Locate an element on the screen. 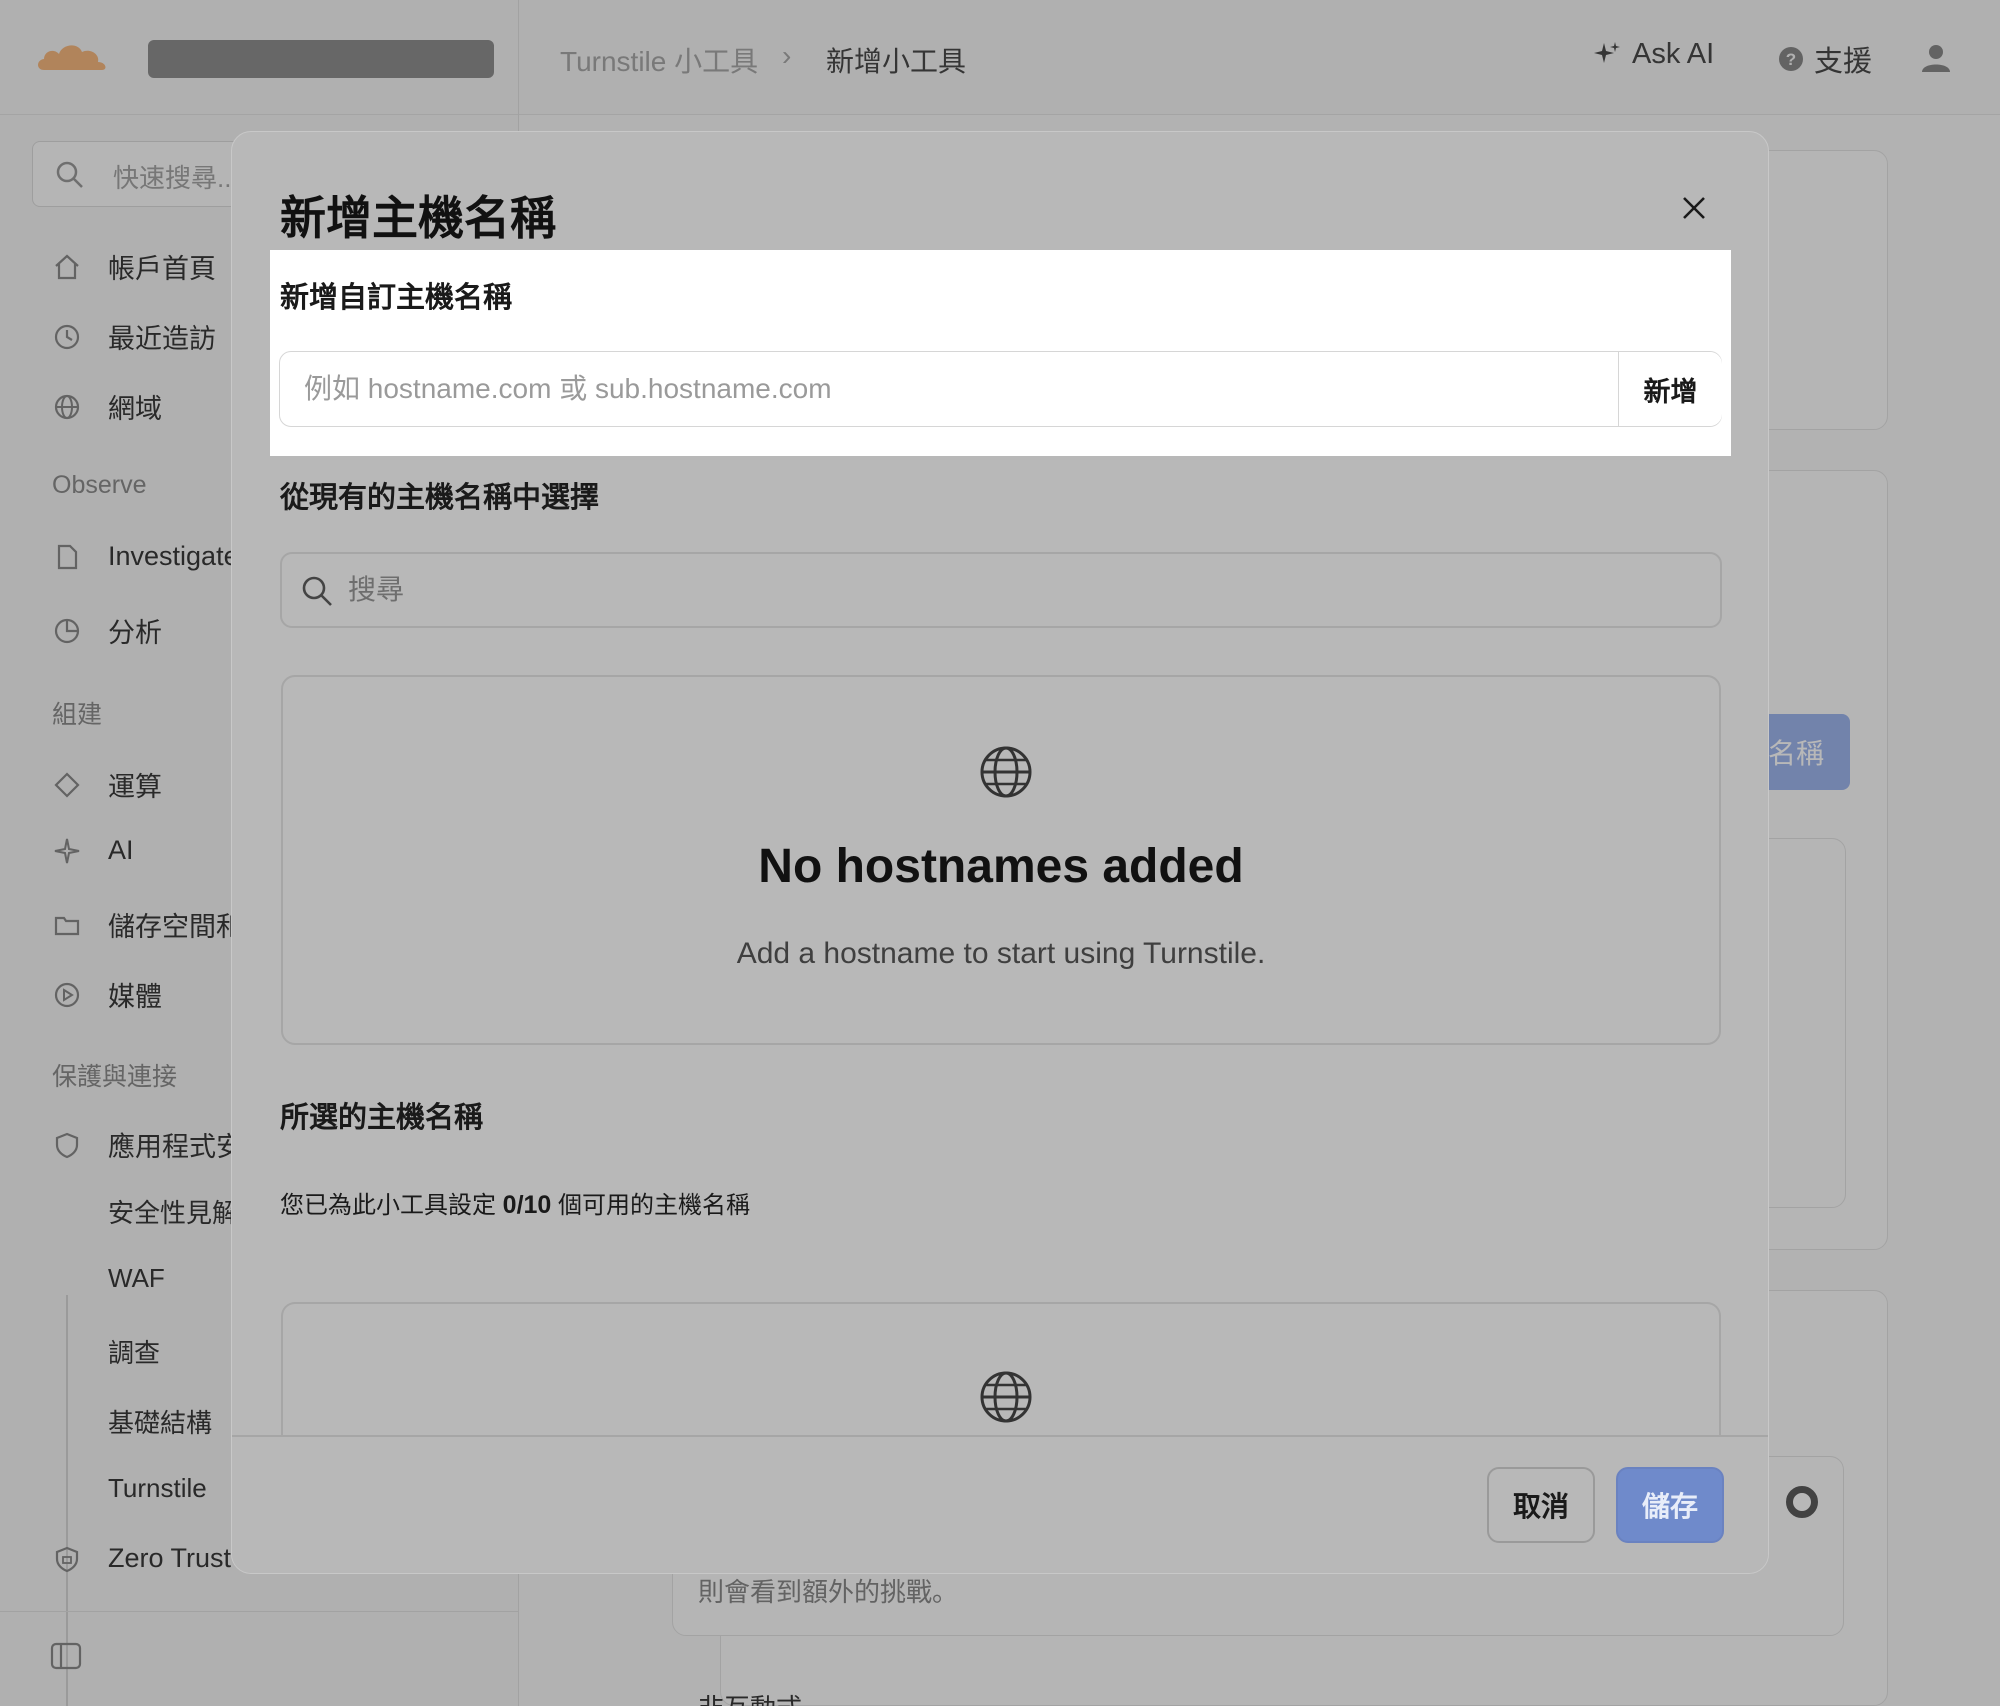 Image resolution: width=2000 pixels, height=1706 pixels. close-icon is located at coordinates (1694, 208).